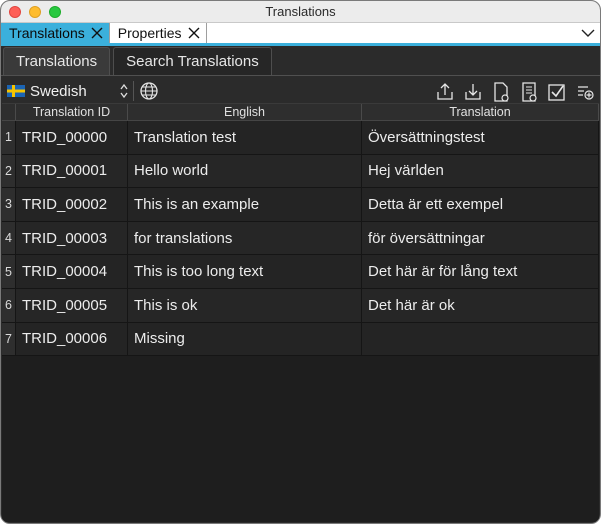 The image size is (601, 524). What do you see at coordinates (529, 92) in the screenshot?
I see `document-list-icon` at bounding box center [529, 92].